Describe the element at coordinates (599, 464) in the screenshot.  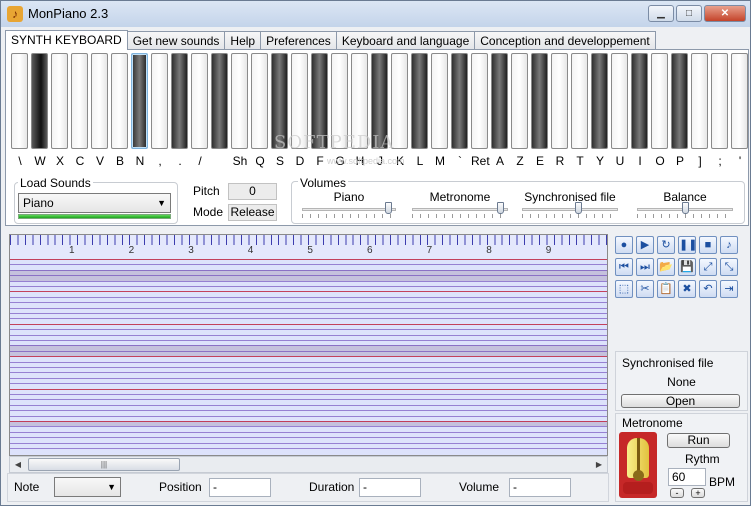
I see `scroll-right-icon: ▶` at that location.